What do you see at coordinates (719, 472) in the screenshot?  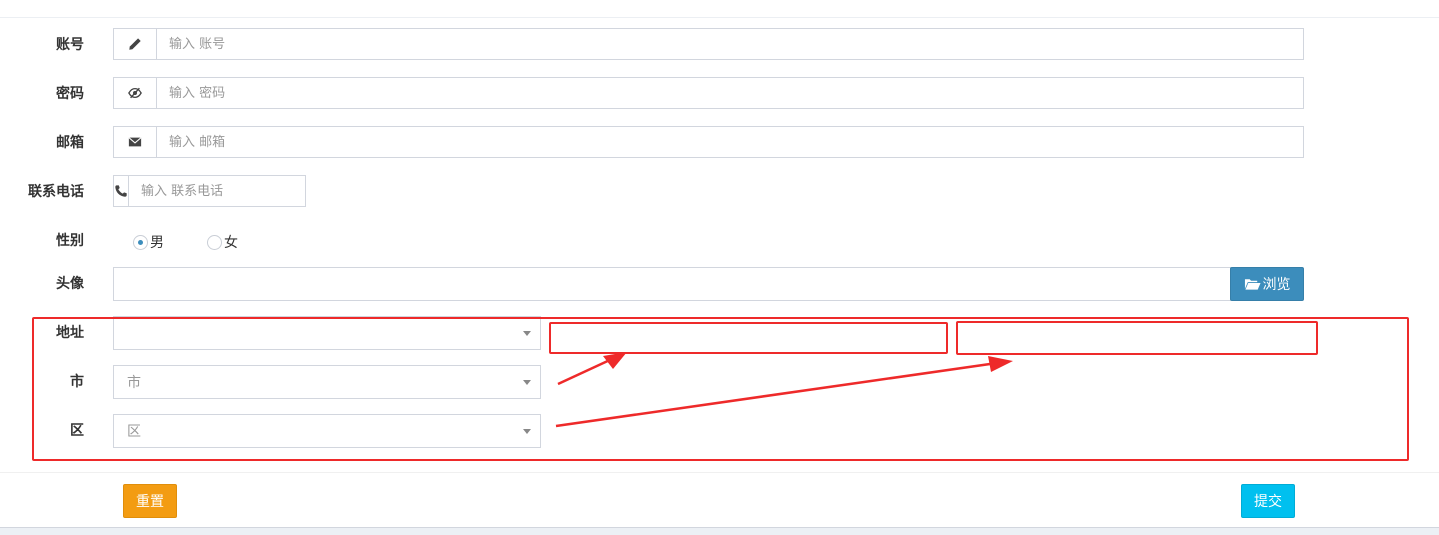 I see `footer-divider` at bounding box center [719, 472].